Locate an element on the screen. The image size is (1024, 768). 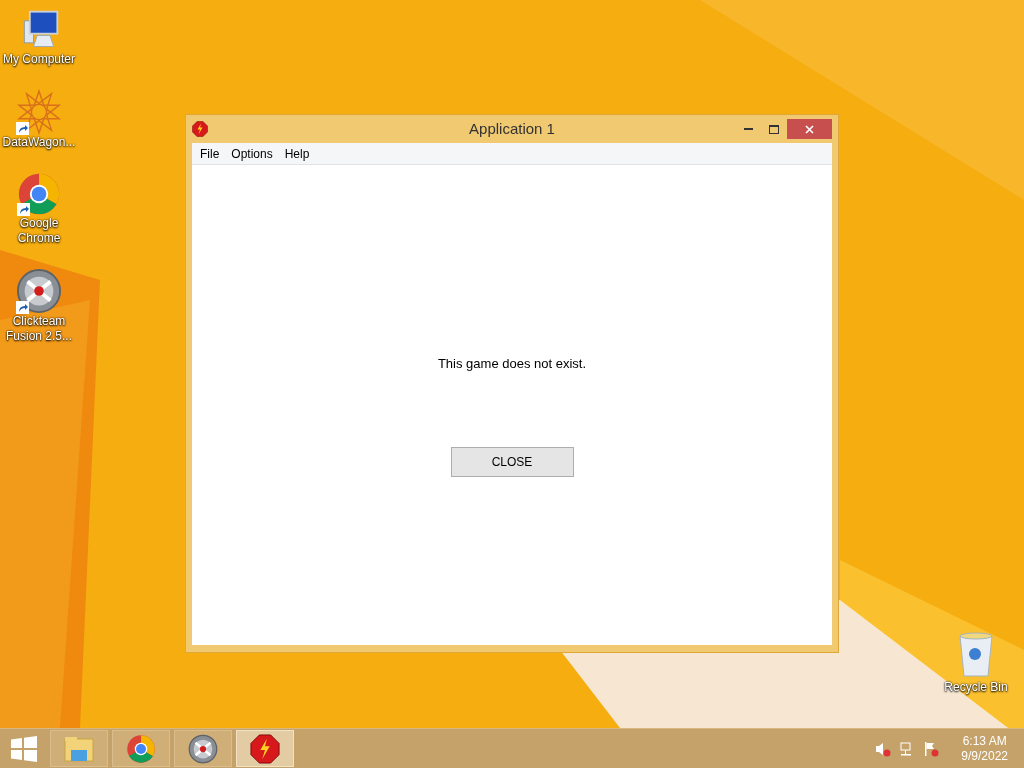
star-icon is located at coordinates (39, 112).